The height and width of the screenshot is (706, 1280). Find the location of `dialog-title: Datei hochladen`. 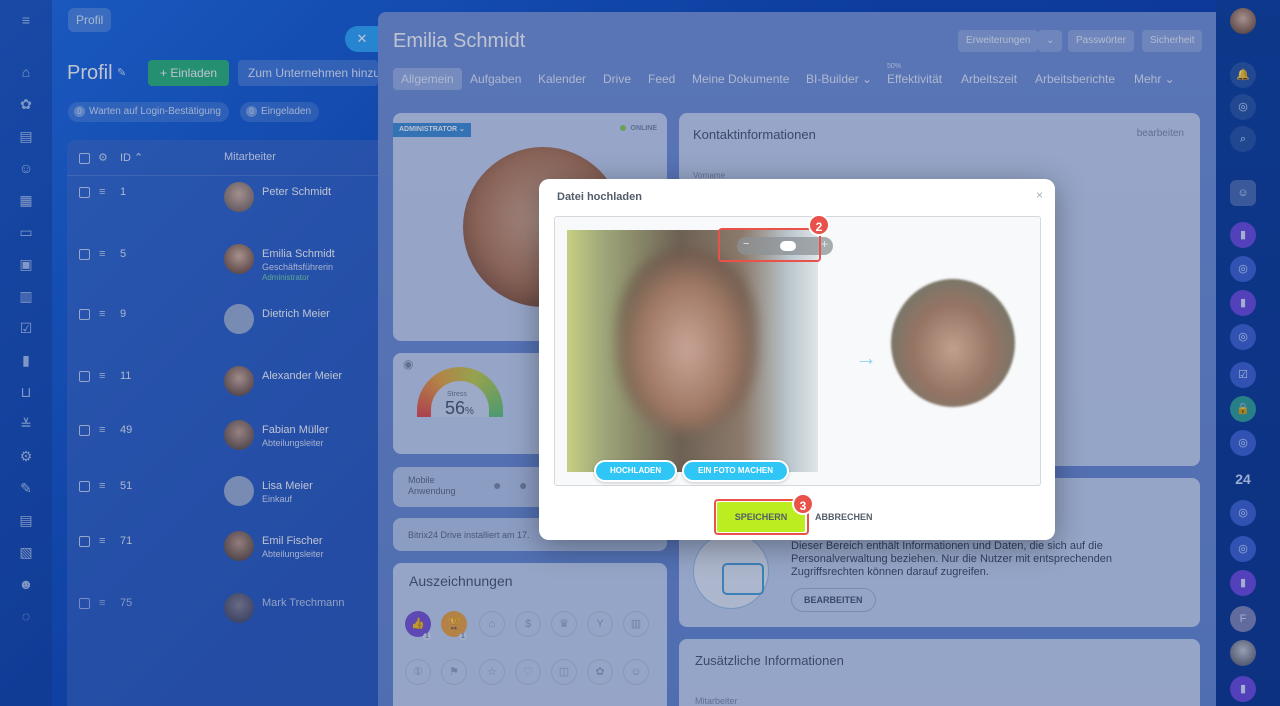

dialog-title: Datei hochladen is located at coordinates (599, 197).